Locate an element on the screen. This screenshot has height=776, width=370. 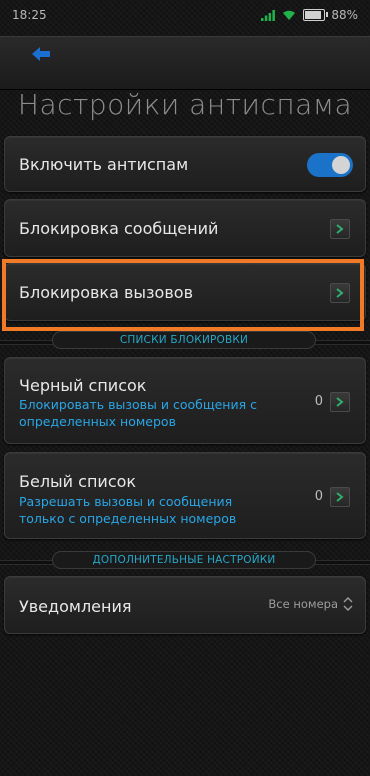
whitelist-title: Белый список is located at coordinates (78, 481).